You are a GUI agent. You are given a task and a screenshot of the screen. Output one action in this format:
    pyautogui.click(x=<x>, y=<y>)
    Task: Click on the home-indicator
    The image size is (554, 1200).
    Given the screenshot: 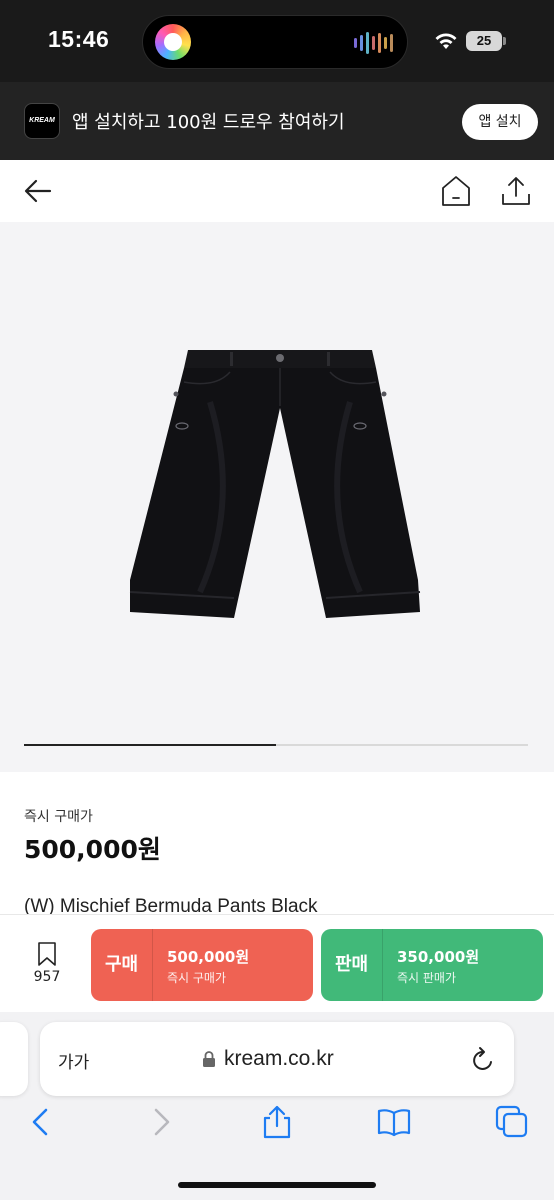 What is the action you would take?
    pyautogui.click(x=277, y=1185)
    